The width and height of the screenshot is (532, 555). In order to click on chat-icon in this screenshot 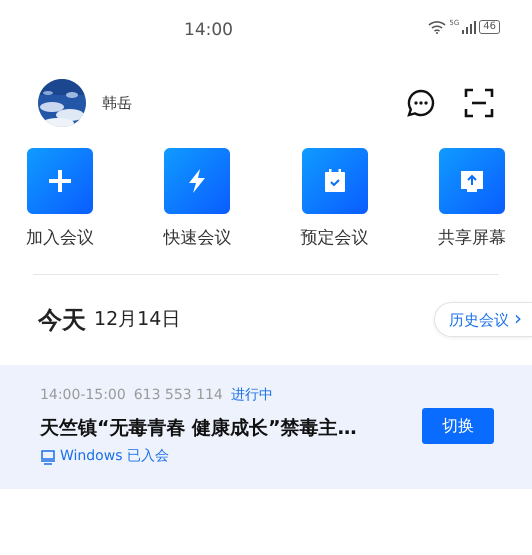, I will do `click(421, 103)`.